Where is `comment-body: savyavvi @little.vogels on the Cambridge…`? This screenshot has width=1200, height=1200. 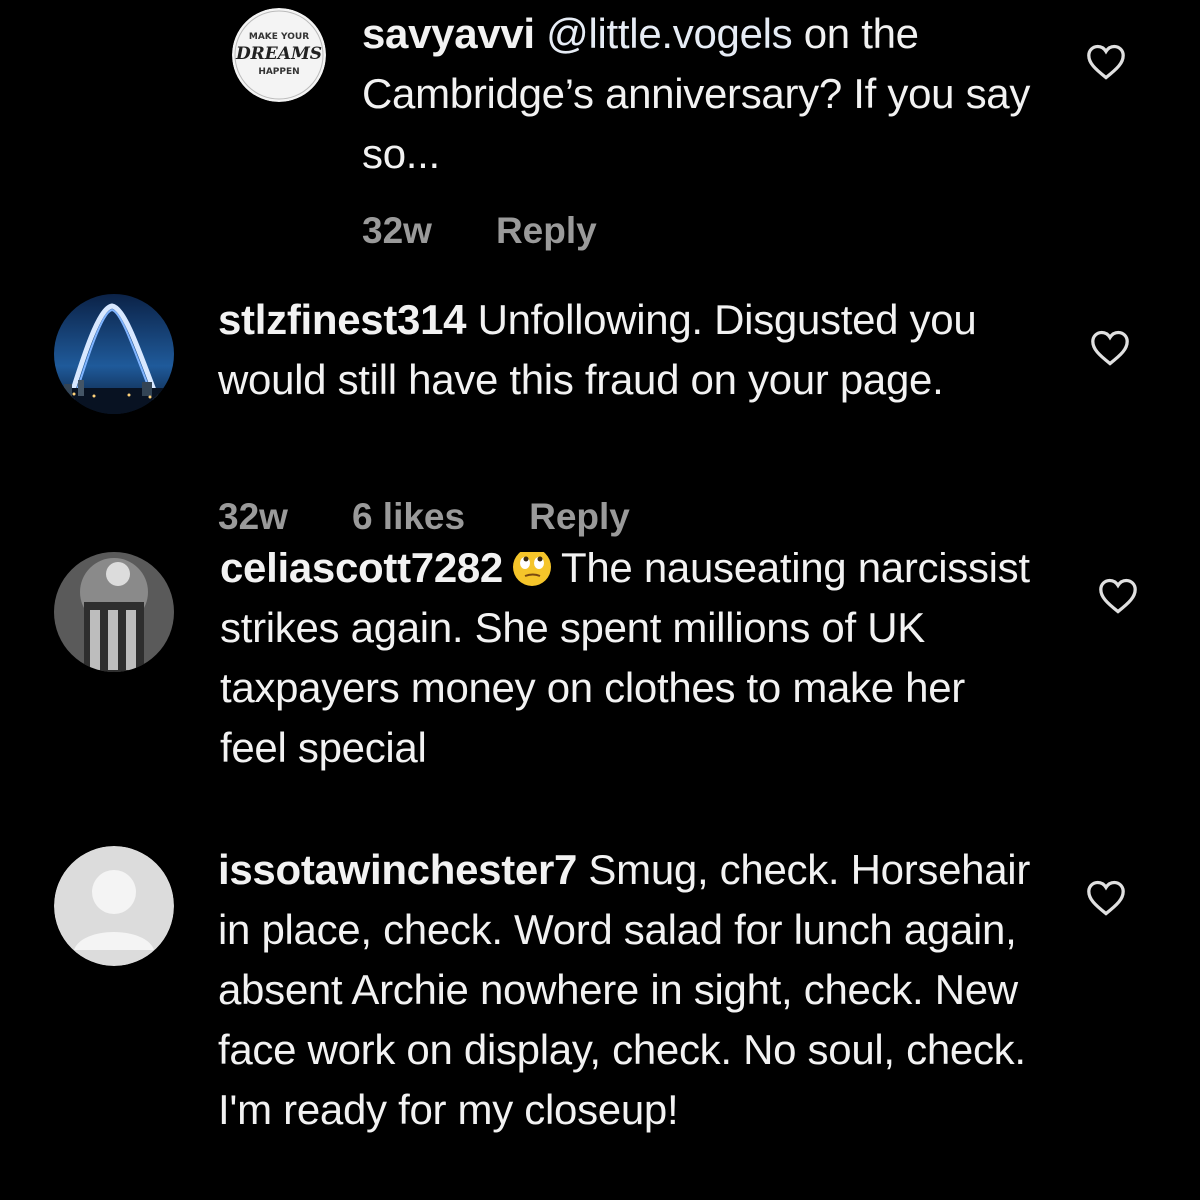 comment-body: savyavvi @little.vogels on the Cambridge… is located at coordinates (712, 94).